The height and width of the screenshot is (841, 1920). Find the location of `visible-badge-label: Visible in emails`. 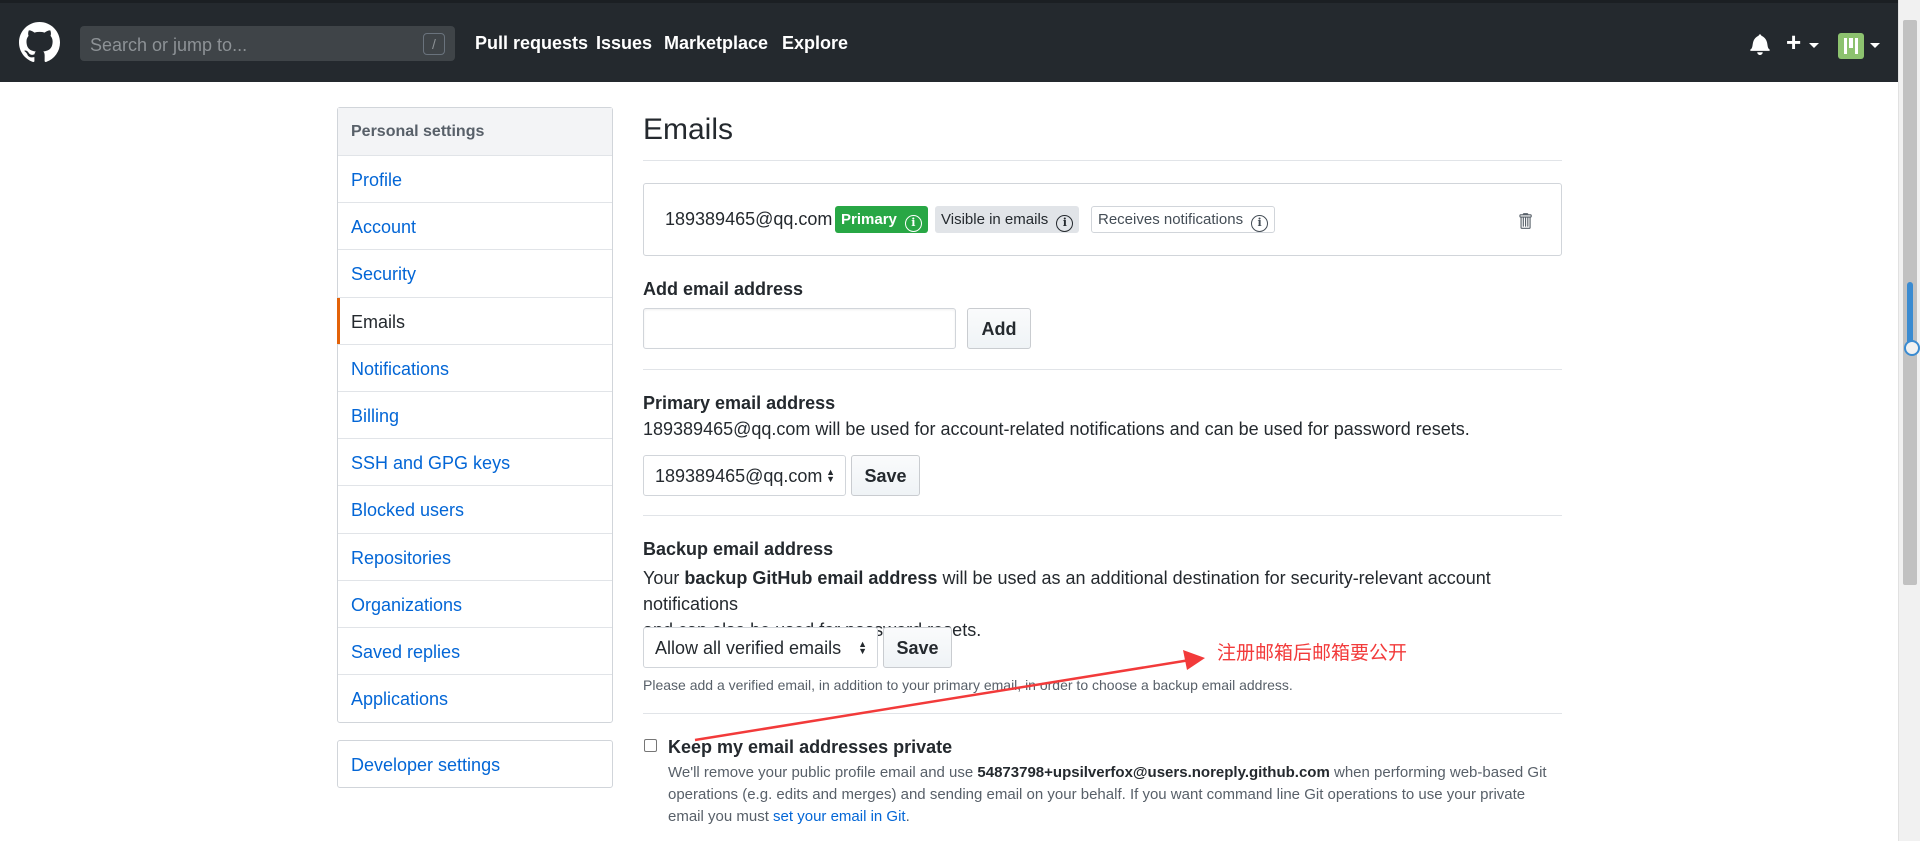

visible-badge-label: Visible in emails is located at coordinates (995, 219).